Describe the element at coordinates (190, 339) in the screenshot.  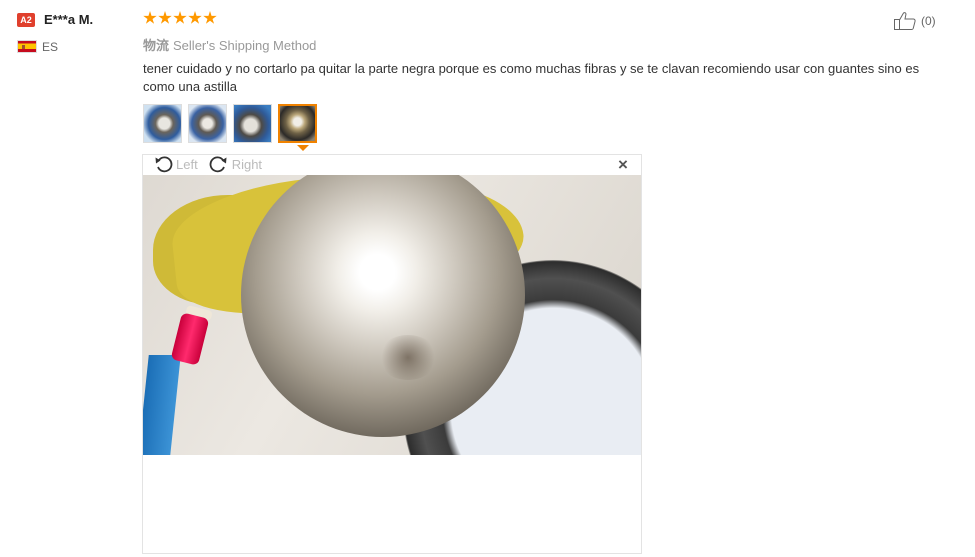
I see `red-lighter` at that location.